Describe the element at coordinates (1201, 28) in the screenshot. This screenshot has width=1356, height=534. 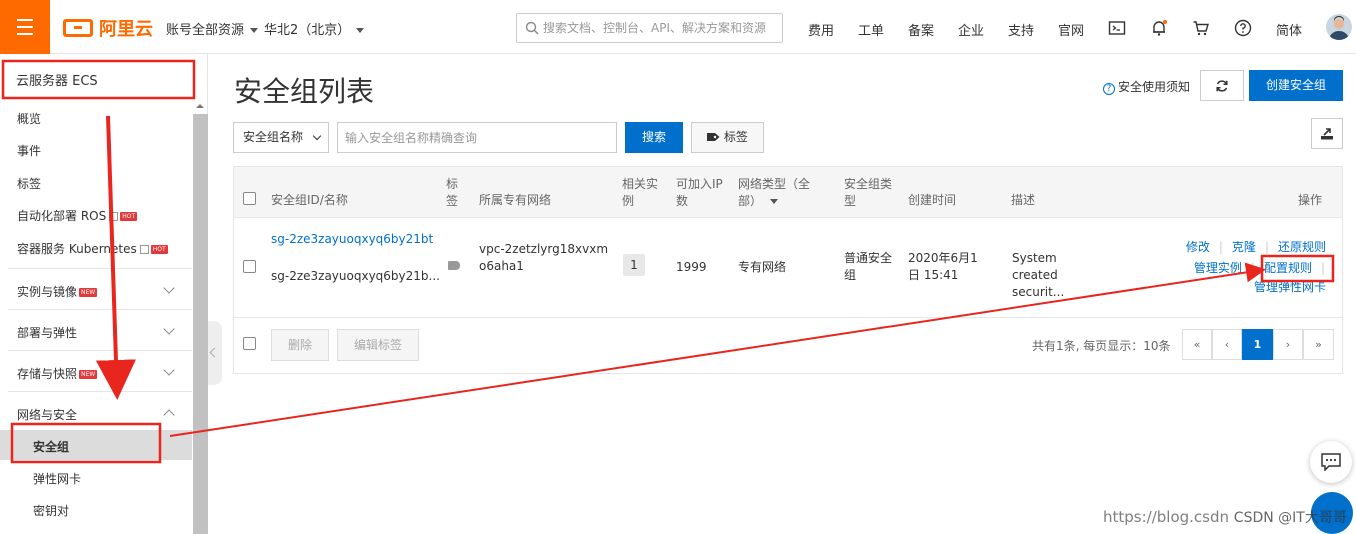
I see `cart-icon` at that location.